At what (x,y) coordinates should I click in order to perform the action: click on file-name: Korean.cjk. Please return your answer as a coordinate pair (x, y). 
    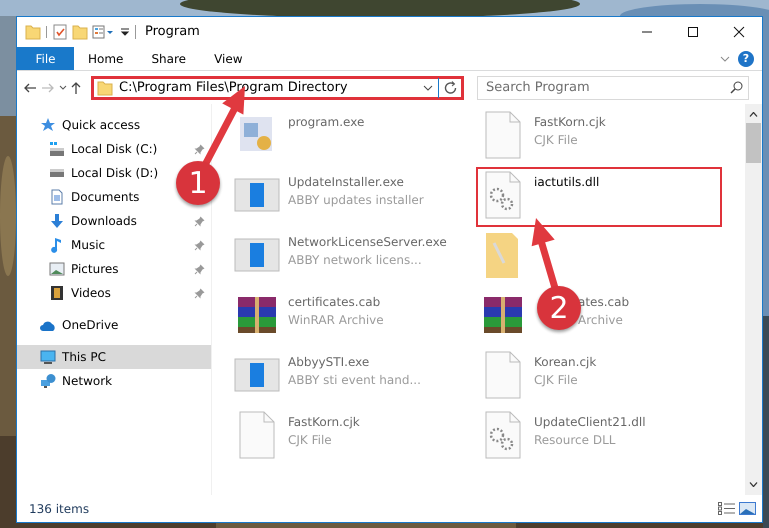
    Looking at the image, I should click on (565, 362).